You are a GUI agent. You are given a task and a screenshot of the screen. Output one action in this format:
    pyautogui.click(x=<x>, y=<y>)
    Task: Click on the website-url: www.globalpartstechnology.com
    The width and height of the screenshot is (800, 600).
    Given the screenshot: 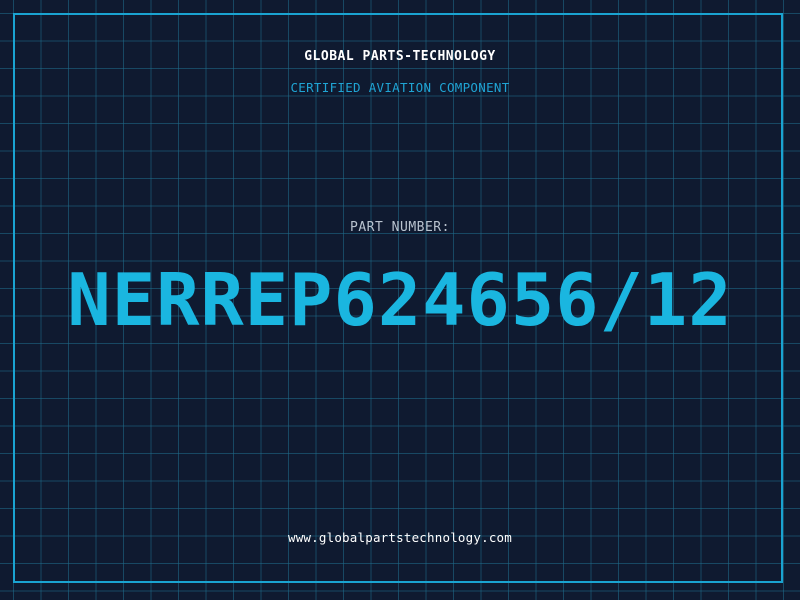 What is the action you would take?
    pyautogui.click(x=400, y=537)
    